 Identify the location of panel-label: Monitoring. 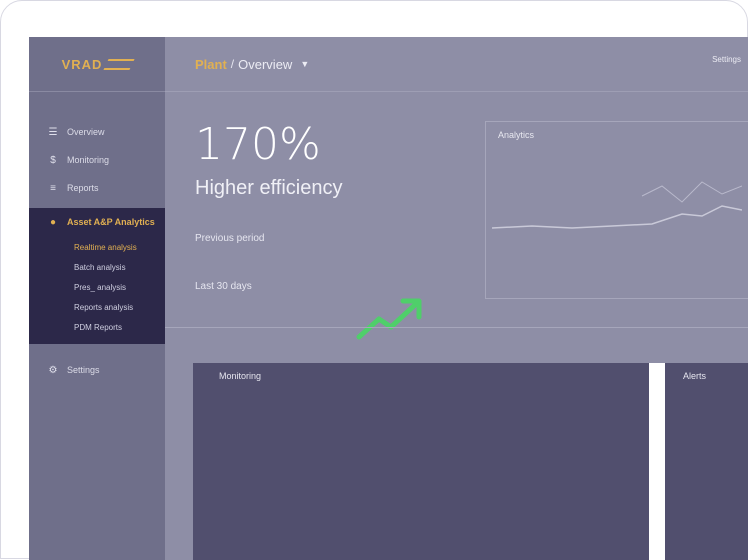
(240, 376).